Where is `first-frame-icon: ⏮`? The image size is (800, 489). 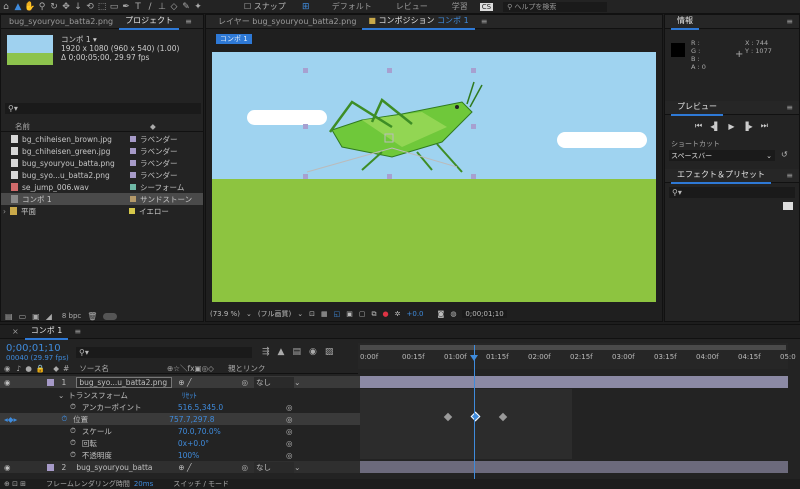
first-frame-icon: ⏮ is located at coordinates (698, 126).